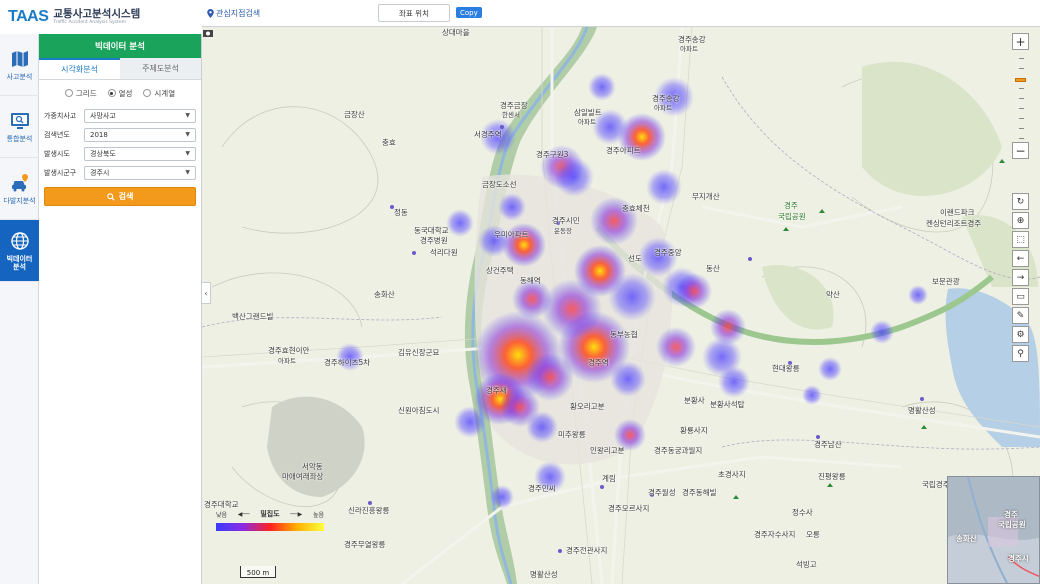  Describe the element at coordinates (210, 13) in the screenshot. I see `location-pin-icon` at that location.